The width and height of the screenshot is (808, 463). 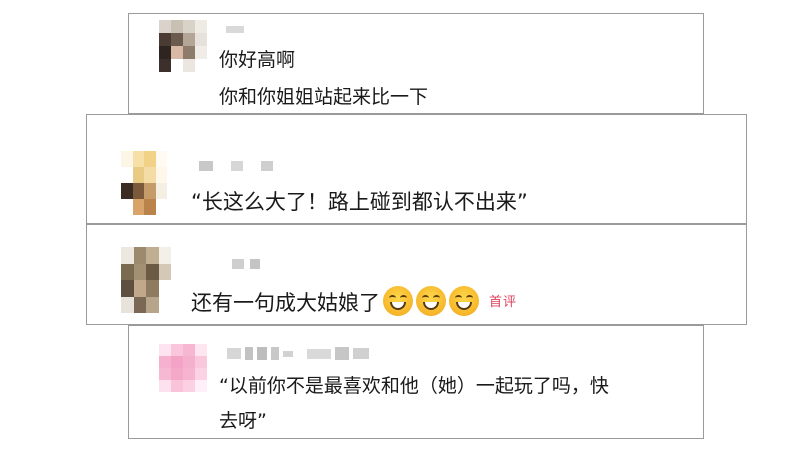 What do you see at coordinates (285, 303) in the screenshot?
I see `comment-text: 还有一句成大姑娘了` at bounding box center [285, 303].